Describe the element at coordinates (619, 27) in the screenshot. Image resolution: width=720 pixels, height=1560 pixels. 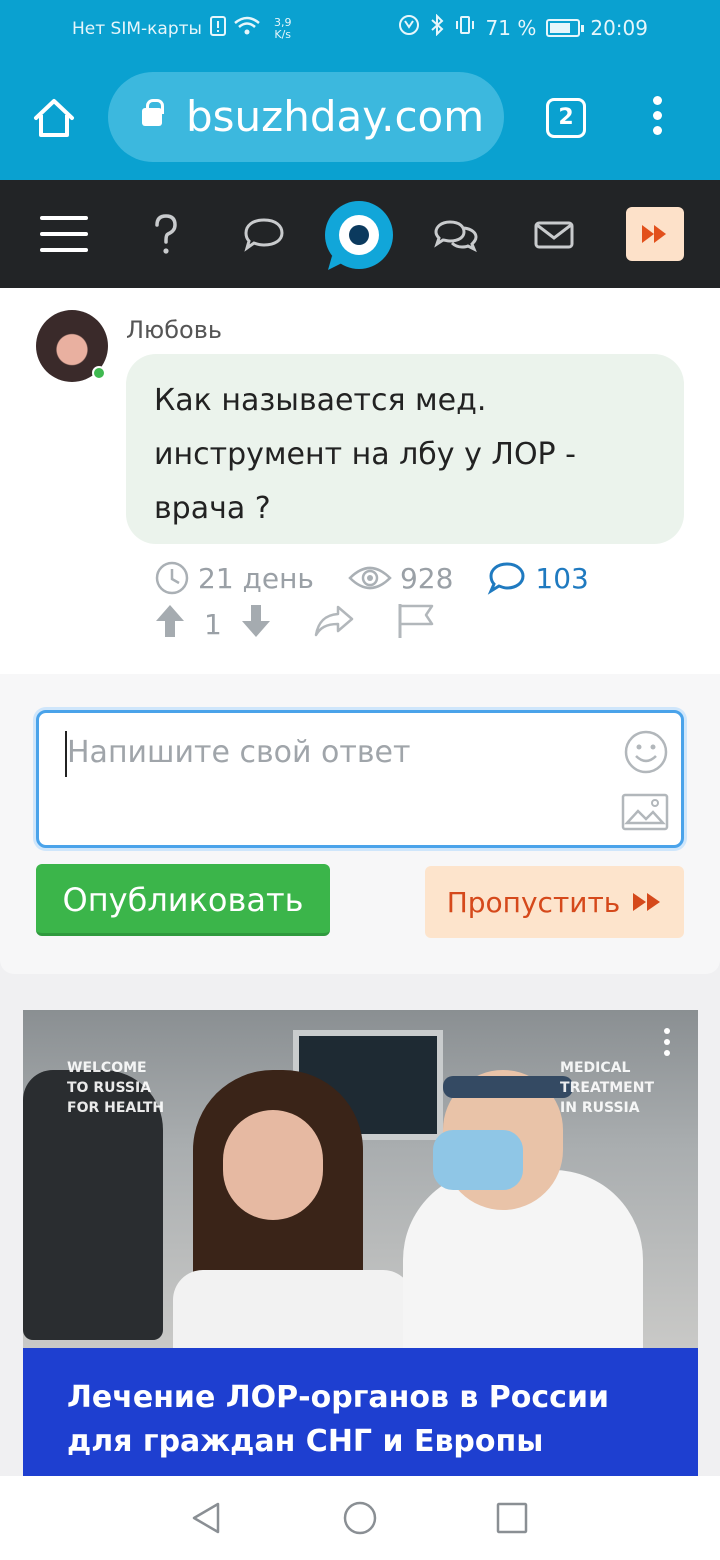
I see `clock: 20:09` at that location.